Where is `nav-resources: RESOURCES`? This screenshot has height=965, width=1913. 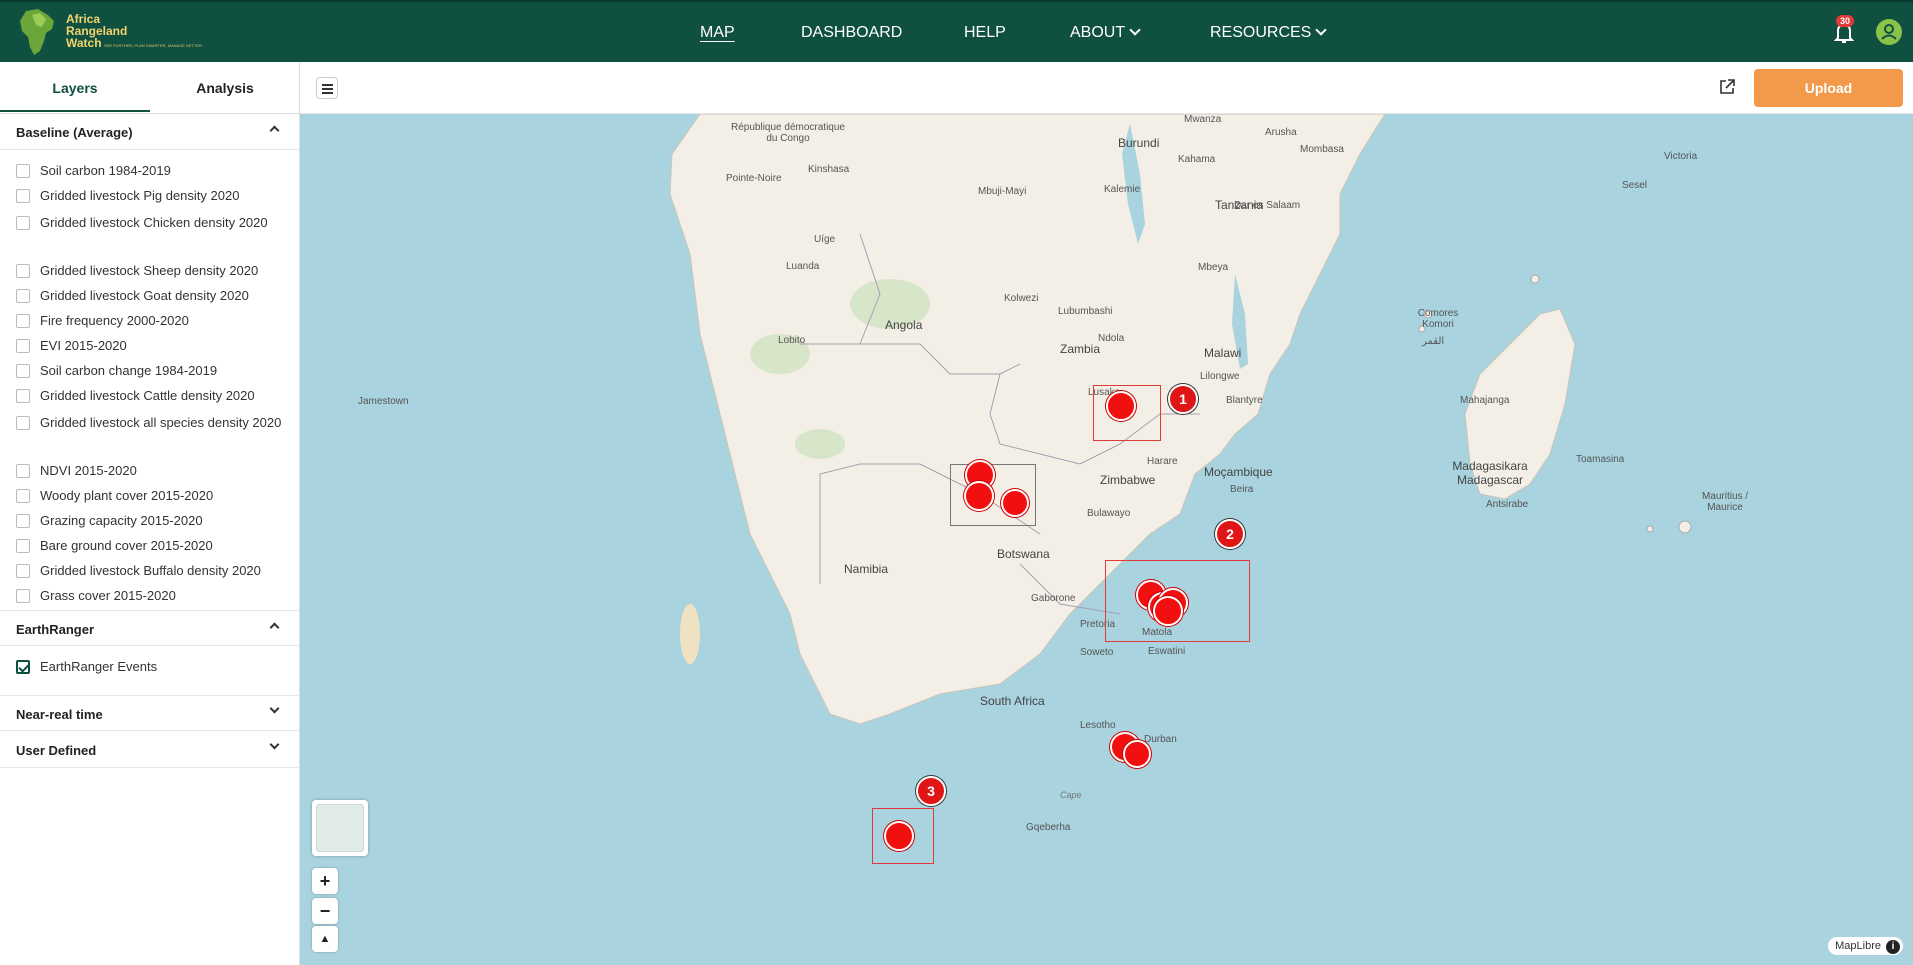 nav-resources: RESOURCES is located at coordinates (1269, 33).